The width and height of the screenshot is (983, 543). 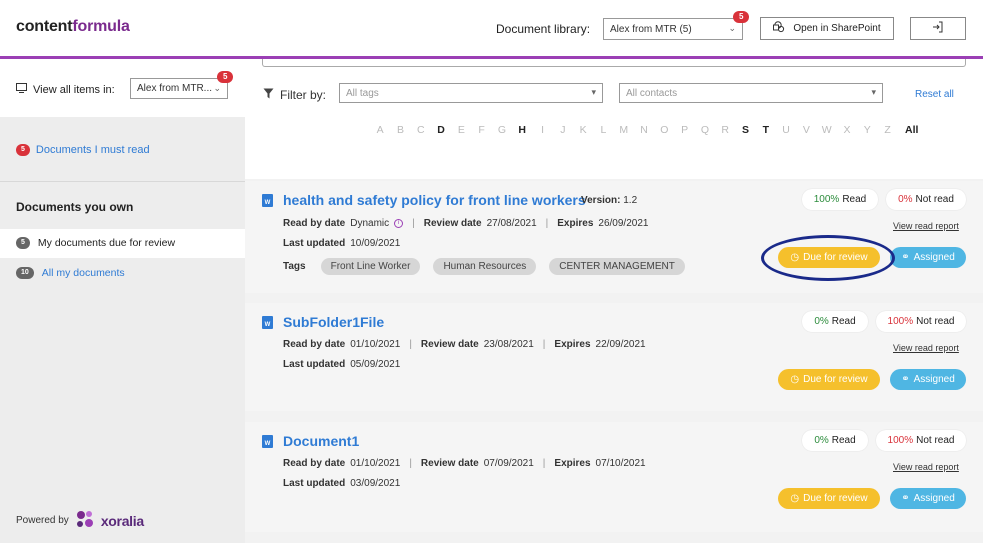 I want to click on alphabet-letter: Q, so click(x=705, y=130).